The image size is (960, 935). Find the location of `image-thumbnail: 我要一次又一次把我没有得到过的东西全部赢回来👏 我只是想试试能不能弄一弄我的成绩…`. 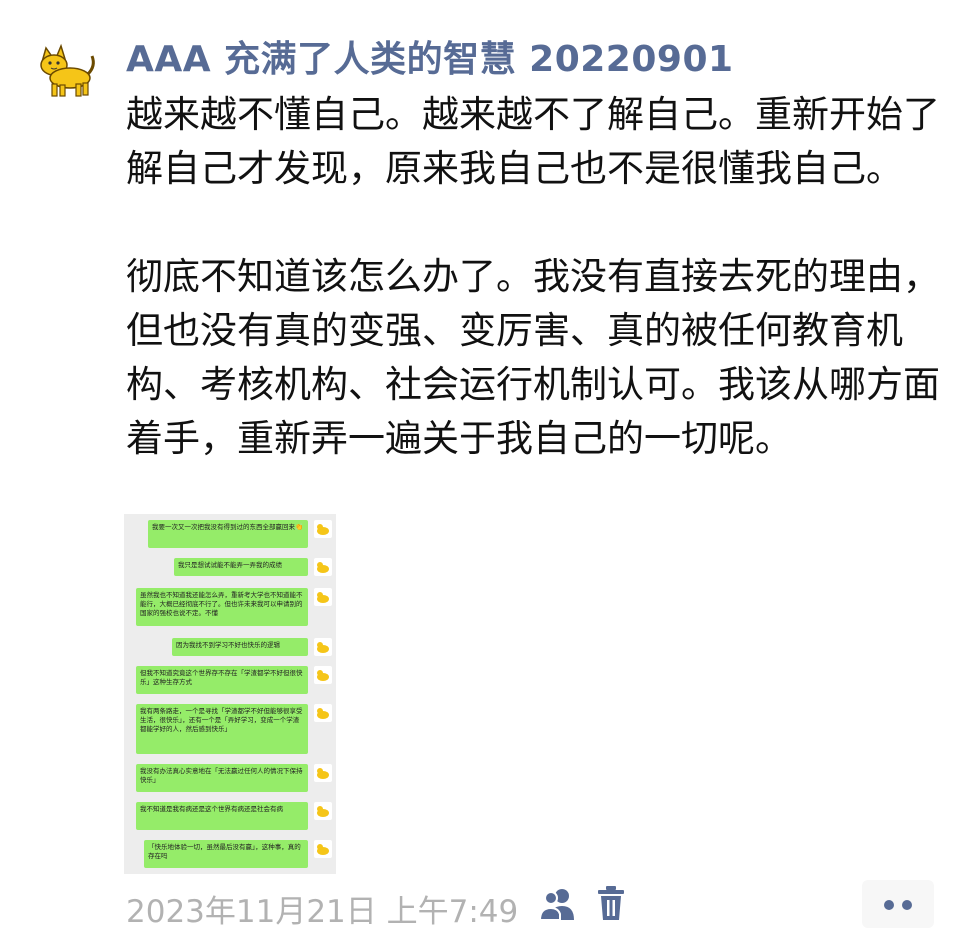

image-thumbnail: 我要一次又一次把我没有得到过的东西全部赢回来👏 我只是想试试能不能弄一弄我的成绩… is located at coordinates (230, 694).